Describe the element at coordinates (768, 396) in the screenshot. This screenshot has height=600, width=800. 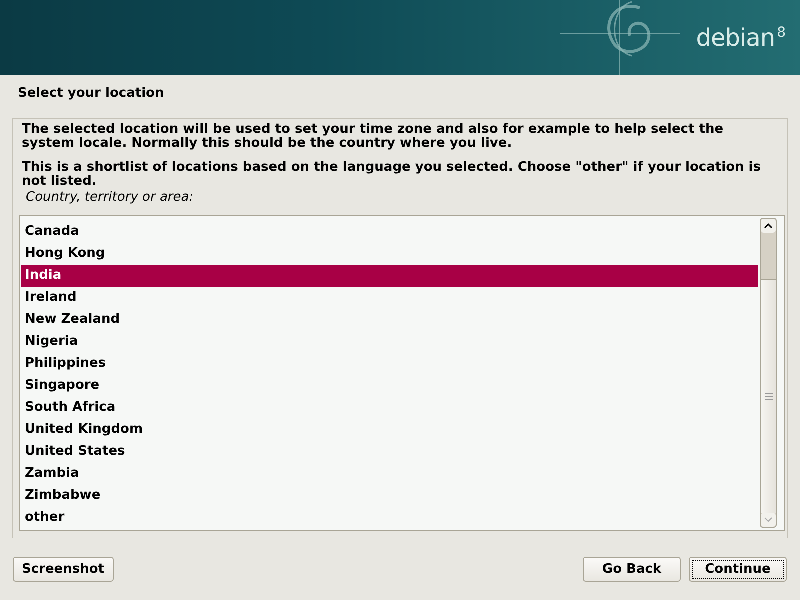
I see `grip-icon` at that location.